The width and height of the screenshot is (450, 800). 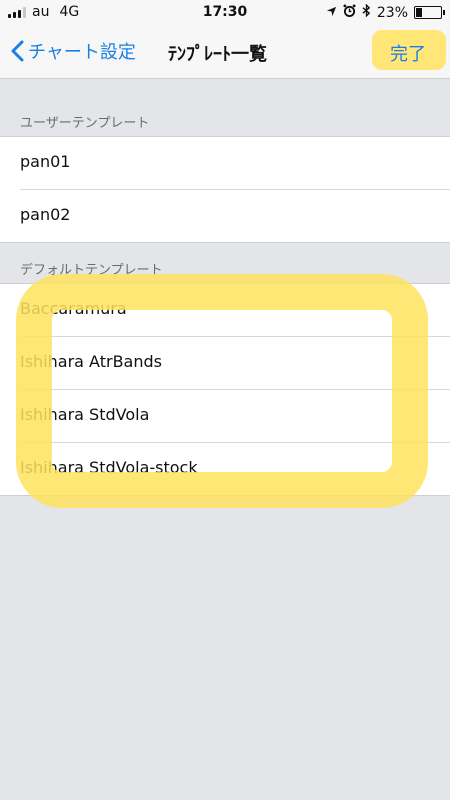 I want to click on template-name: pan02, so click(x=45, y=214).